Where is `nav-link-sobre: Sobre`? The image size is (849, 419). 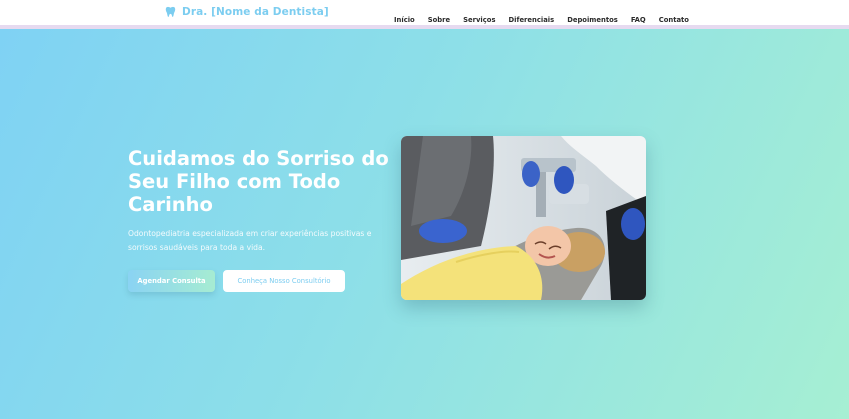
nav-link-sobre: Sobre is located at coordinates (439, 20).